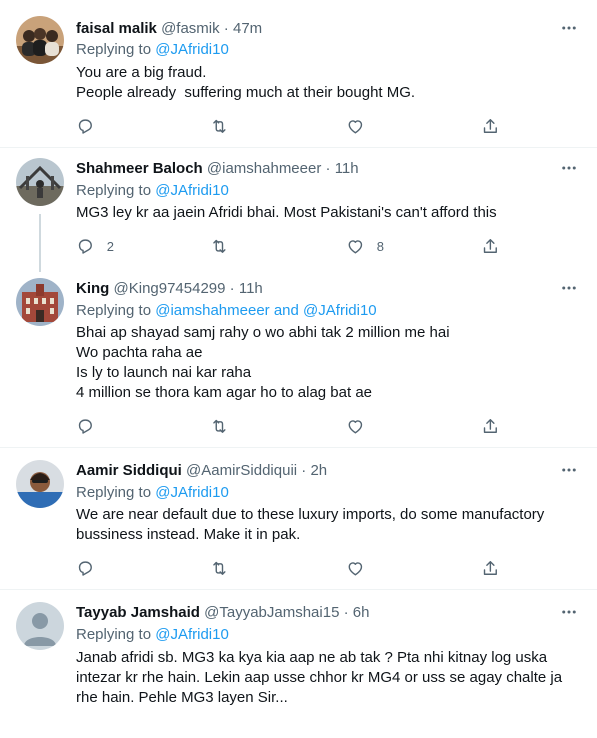 This screenshot has width=597, height=738. Describe the element at coordinates (139, 168) in the screenshot. I see `author-name: Shahmeer Baloch` at that location.